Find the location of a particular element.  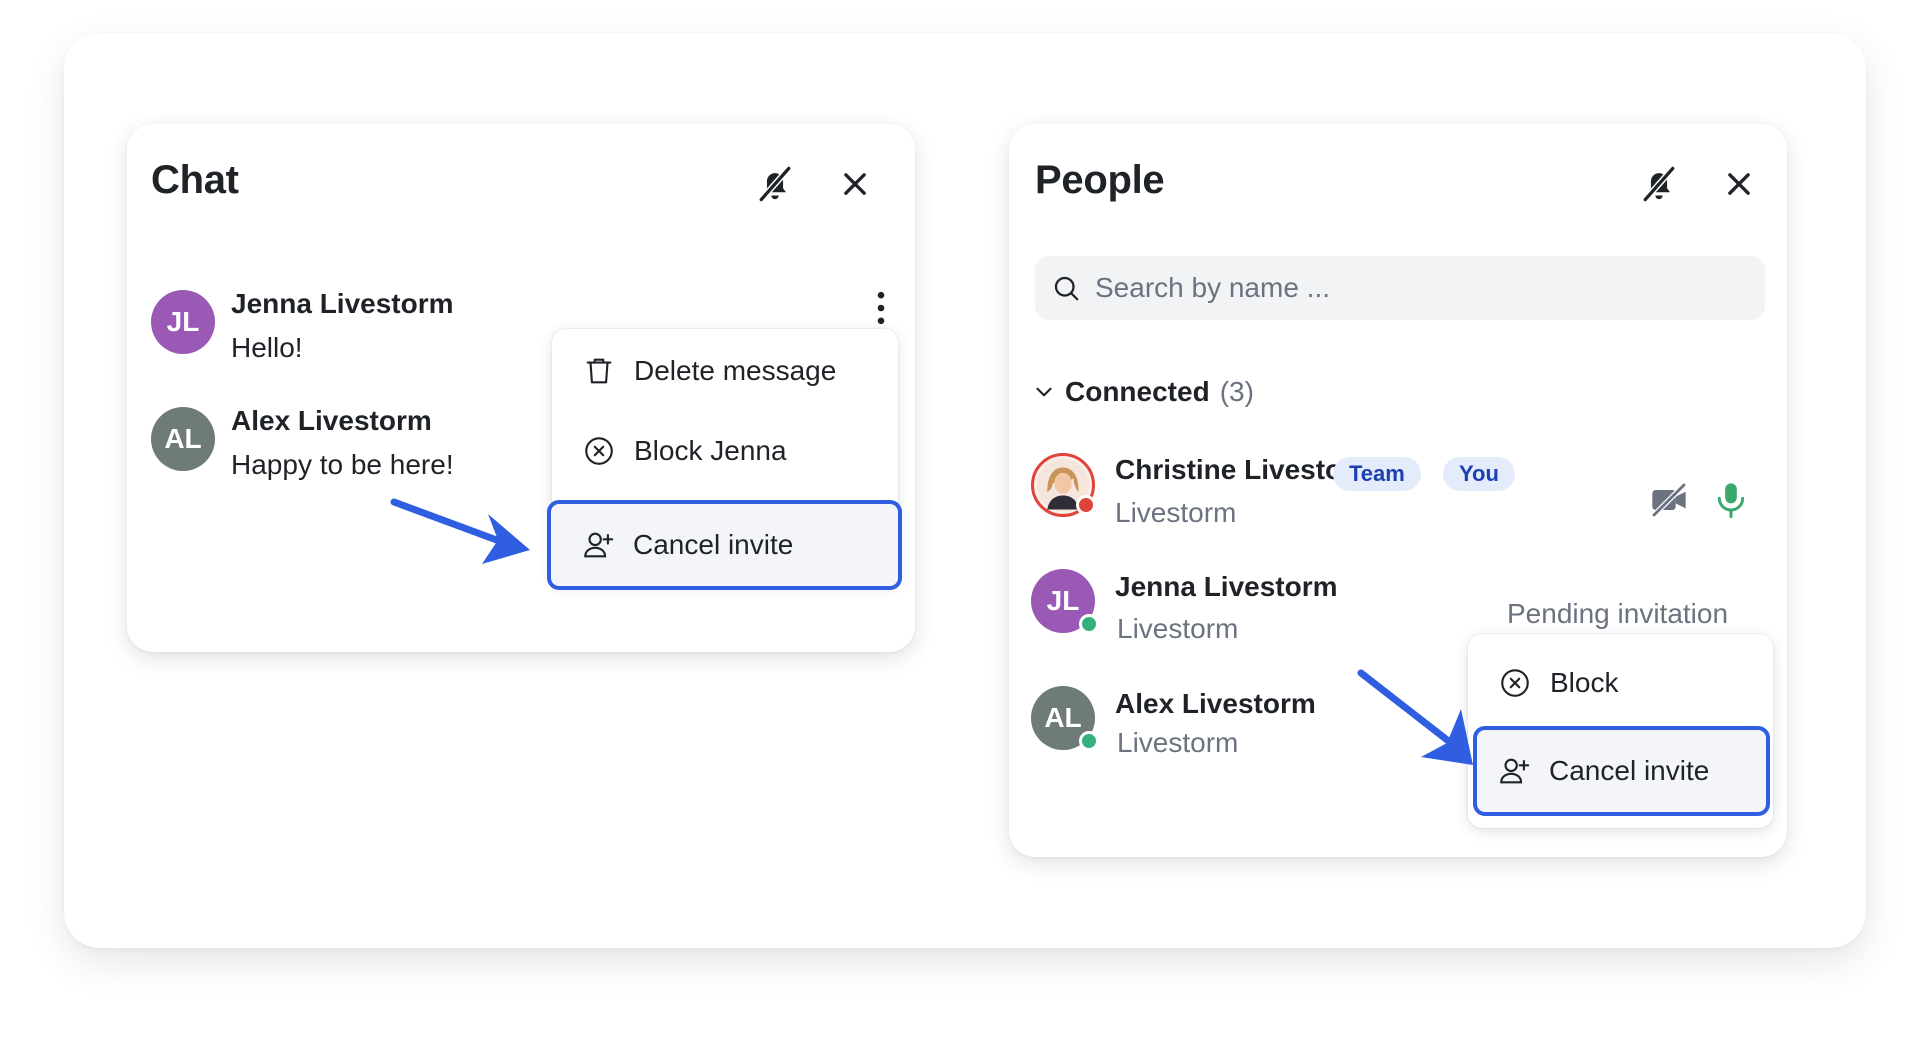

close-chat-button is located at coordinates (855, 184).